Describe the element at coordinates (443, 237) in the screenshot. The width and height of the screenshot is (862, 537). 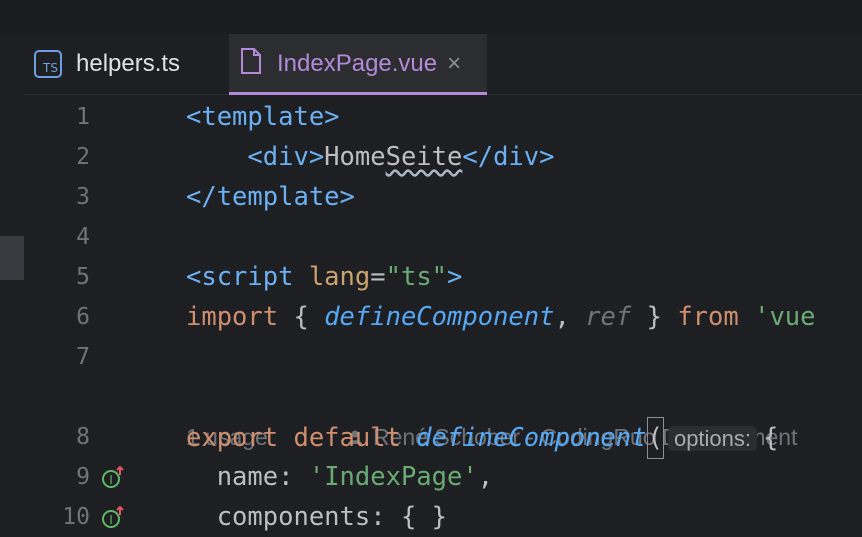
I see `code-line: 4` at that location.